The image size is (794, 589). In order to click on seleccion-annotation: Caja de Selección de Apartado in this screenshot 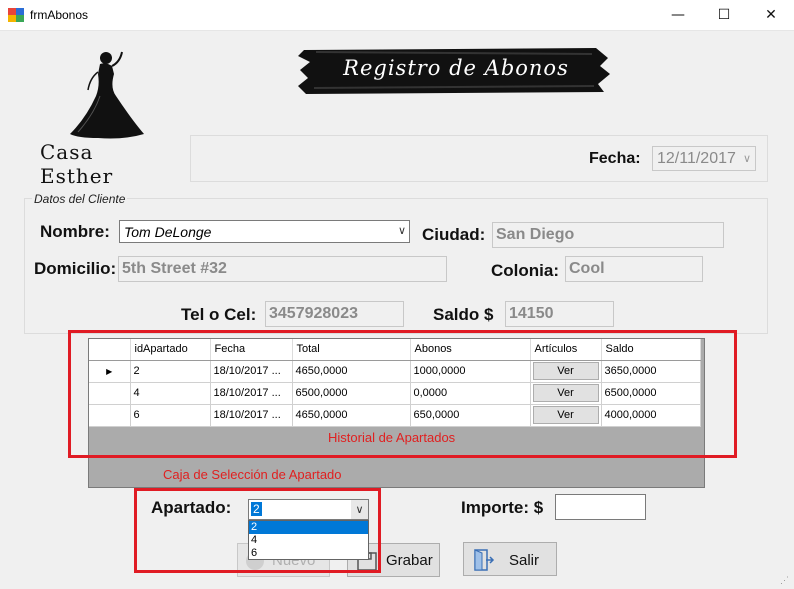, I will do `click(252, 474)`.